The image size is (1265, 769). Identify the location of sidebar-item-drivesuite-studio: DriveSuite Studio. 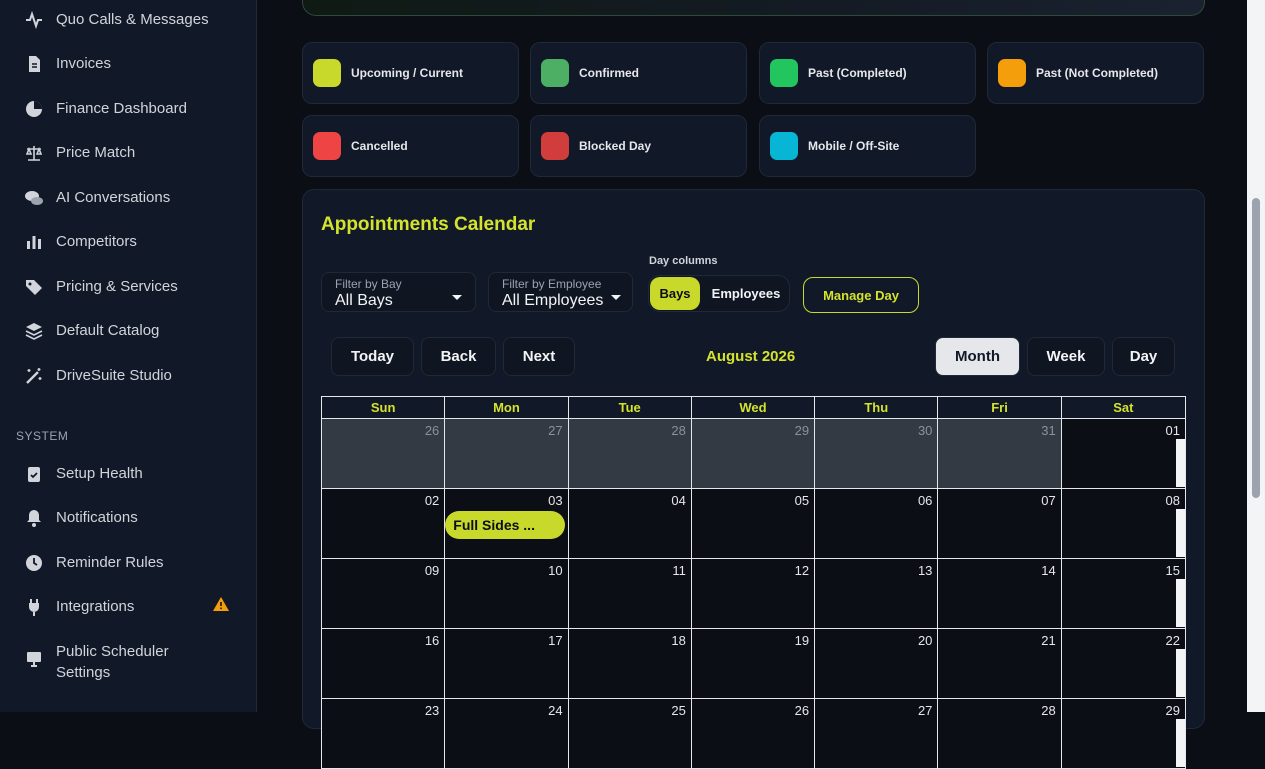
(128, 375).